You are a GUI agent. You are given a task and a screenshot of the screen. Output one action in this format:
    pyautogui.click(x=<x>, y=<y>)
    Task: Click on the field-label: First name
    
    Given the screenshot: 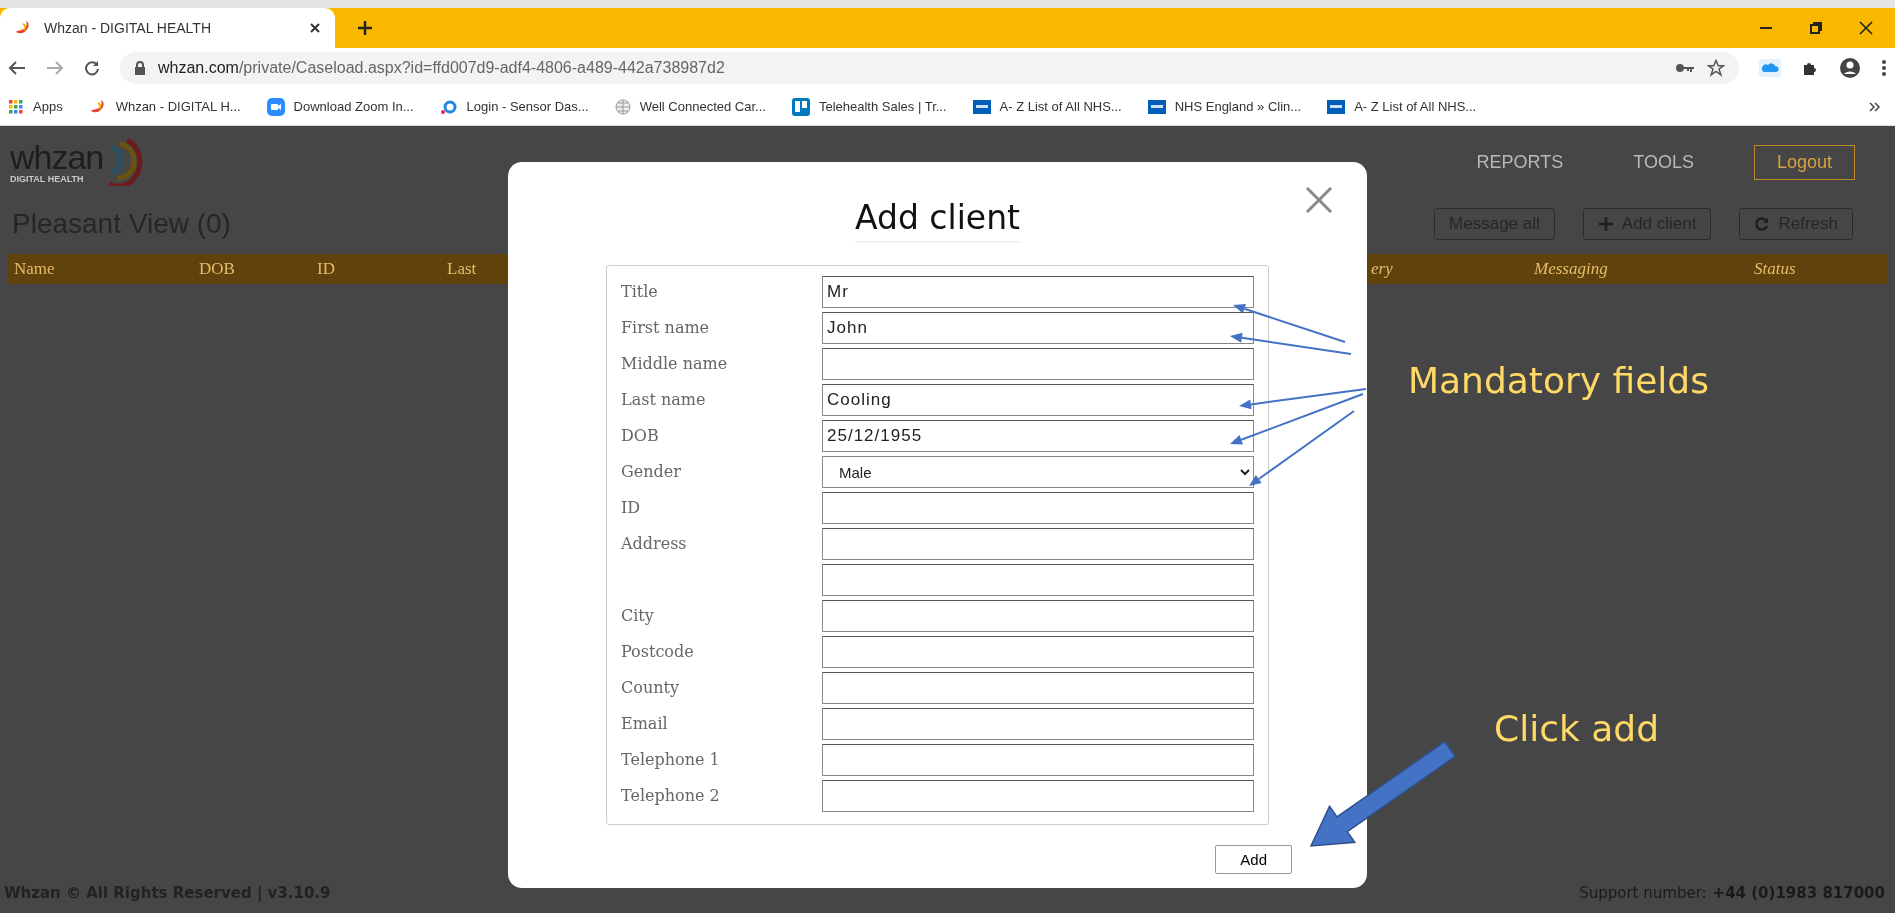 What is the action you would take?
    pyautogui.click(x=666, y=327)
    